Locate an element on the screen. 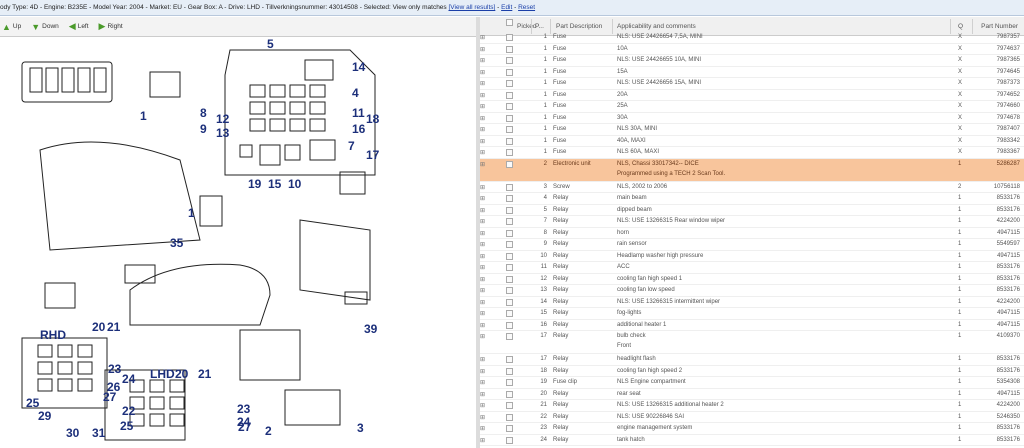 This screenshot has width=1024, height=448. header-part-number: Part Number is located at coordinates (999, 26).